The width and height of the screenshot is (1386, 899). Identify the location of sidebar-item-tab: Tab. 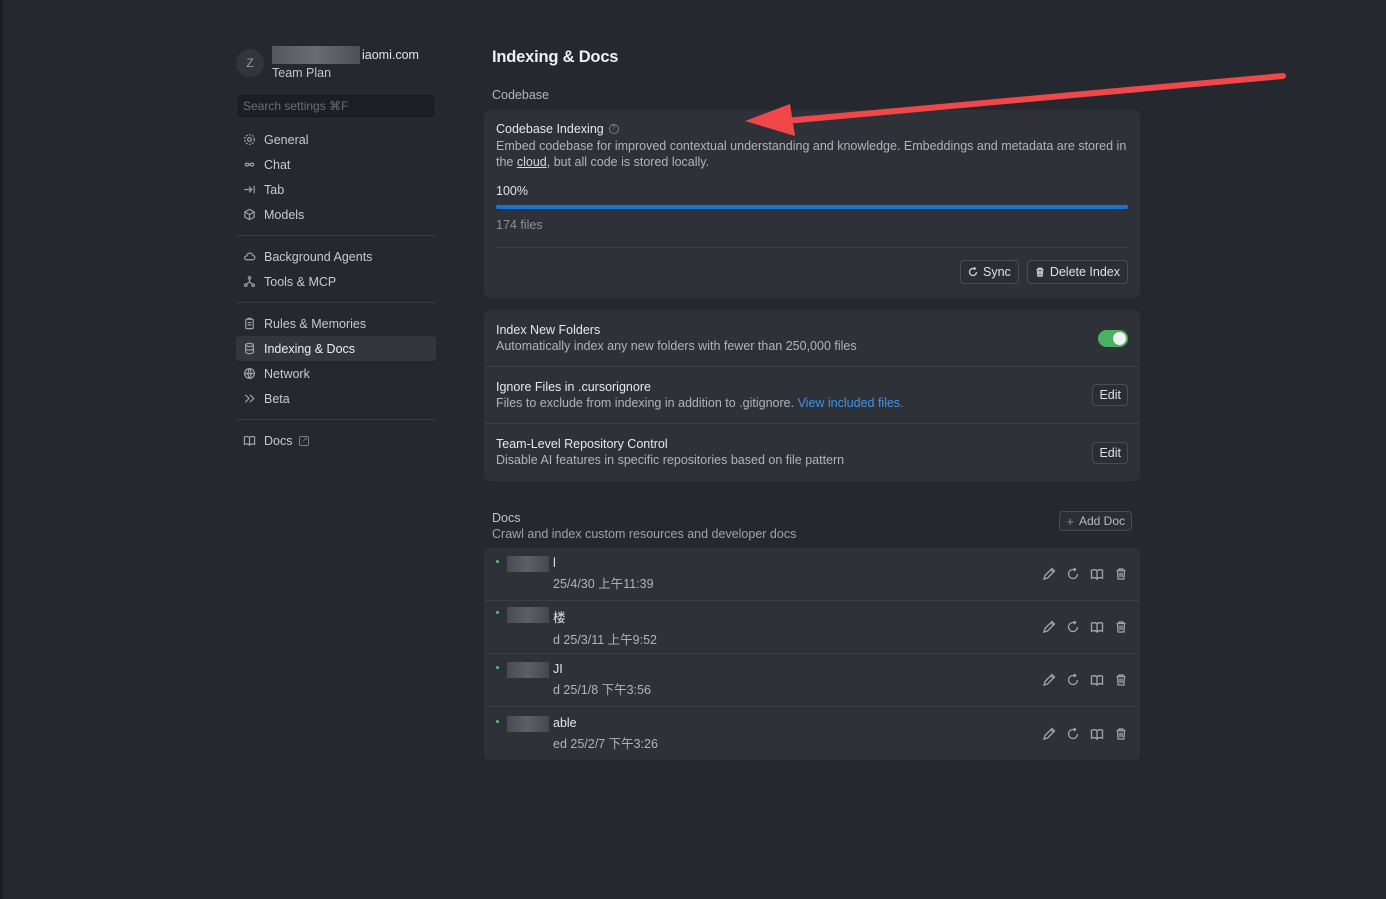
(336, 189).